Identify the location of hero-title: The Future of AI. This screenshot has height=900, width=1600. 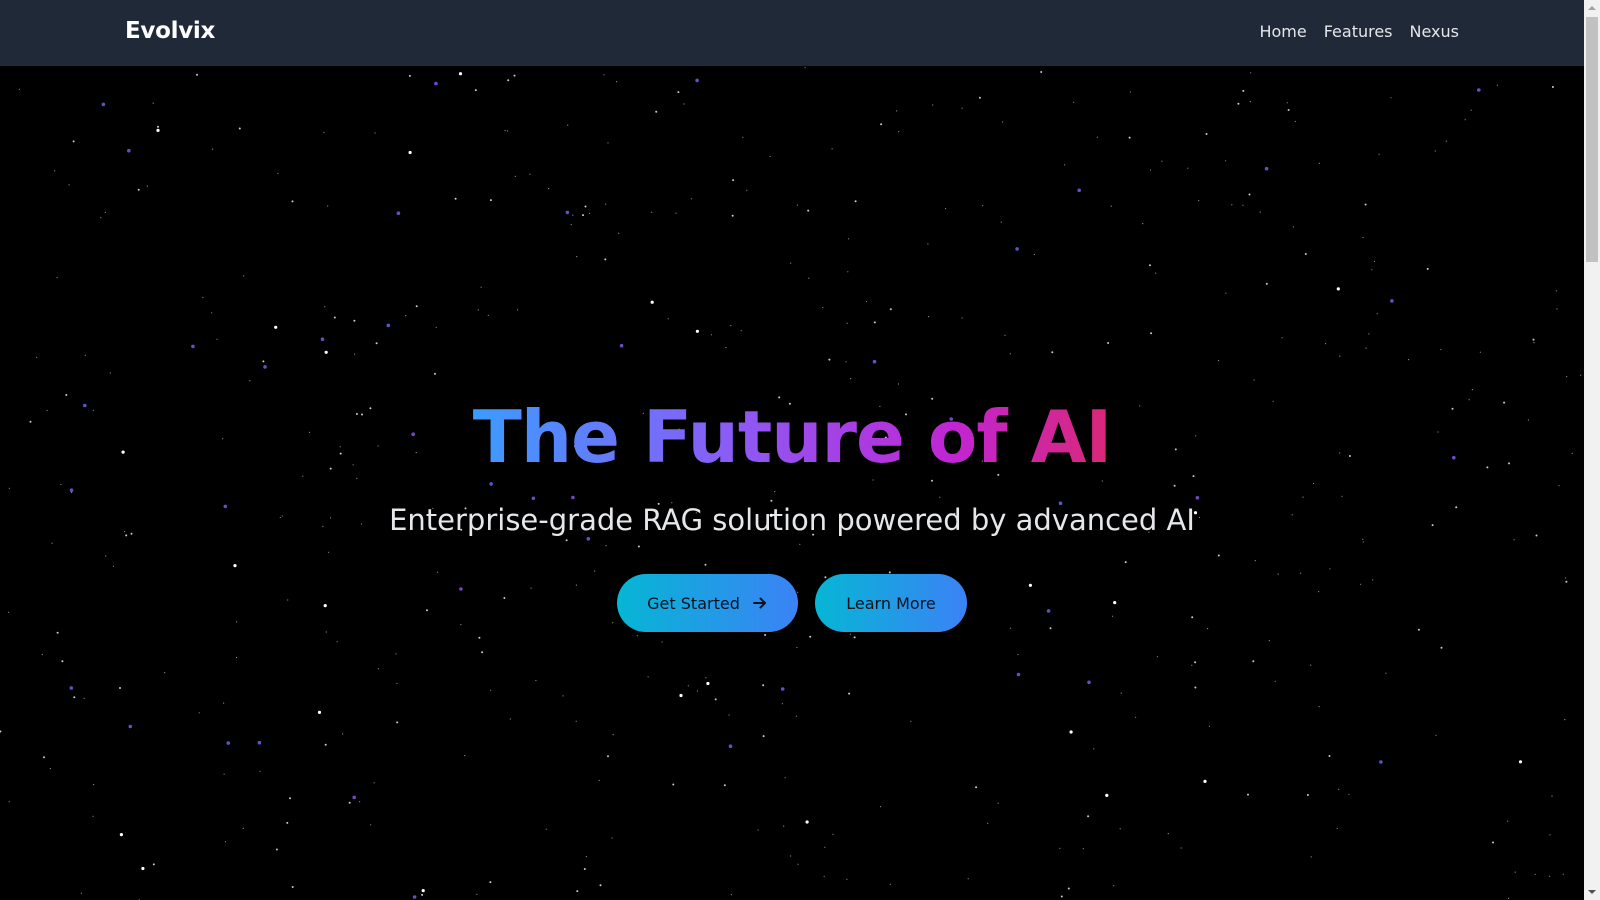
(792, 437).